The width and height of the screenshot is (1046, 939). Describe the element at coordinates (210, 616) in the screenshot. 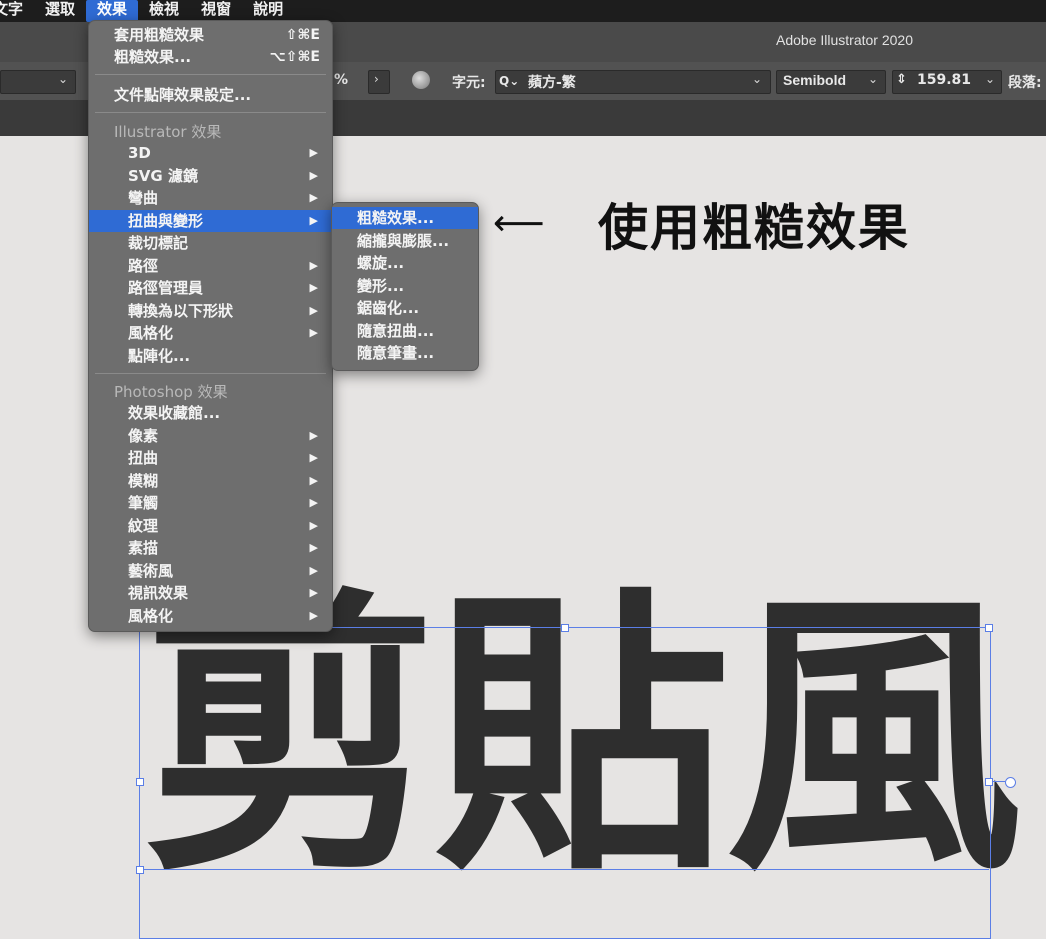

I see `photoshop-effect-item: 風格化 ▶` at that location.